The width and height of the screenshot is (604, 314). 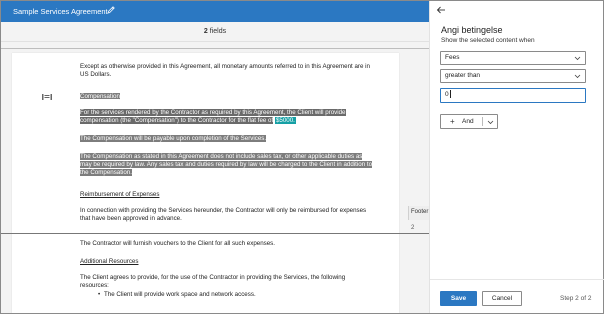 I want to click on heading-additional-resources: Additional Resources, so click(x=109, y=261).